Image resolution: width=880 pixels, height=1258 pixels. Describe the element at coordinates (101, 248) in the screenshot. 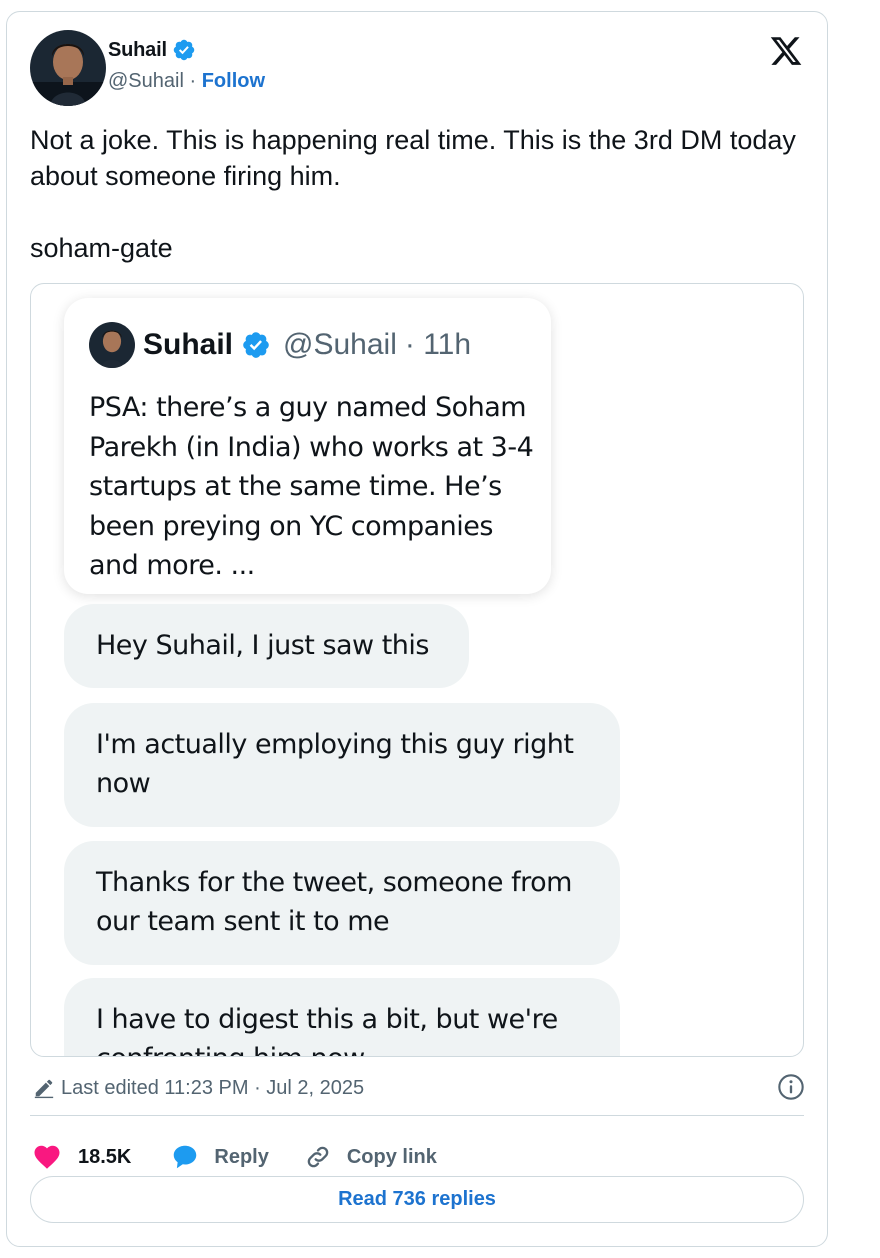

I see `tweet-tag-text: soham-gate` at that location.